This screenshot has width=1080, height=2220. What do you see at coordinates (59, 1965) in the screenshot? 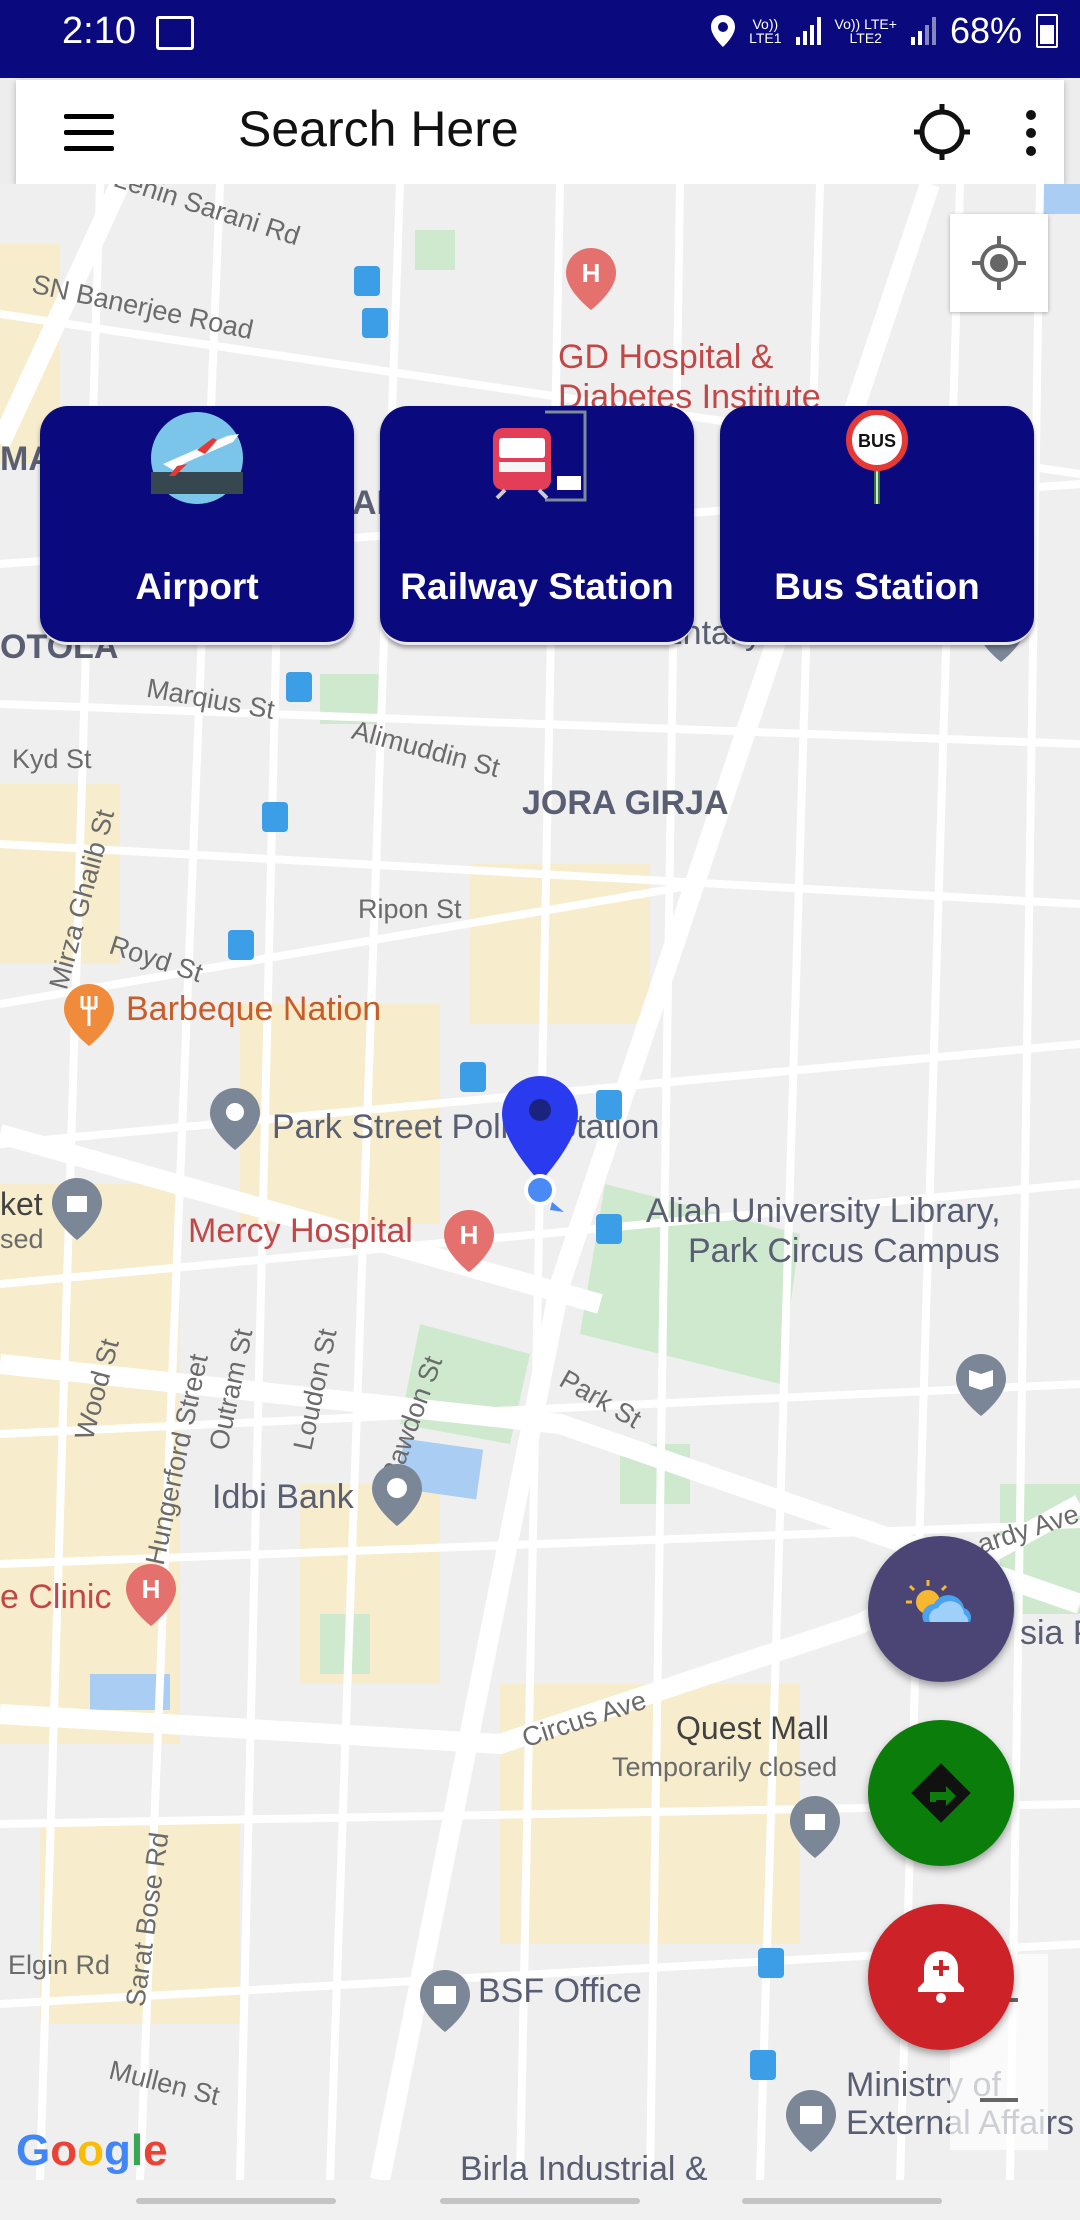
I see `road-label: Elgin Rd` at bounding box center [59, 1965].